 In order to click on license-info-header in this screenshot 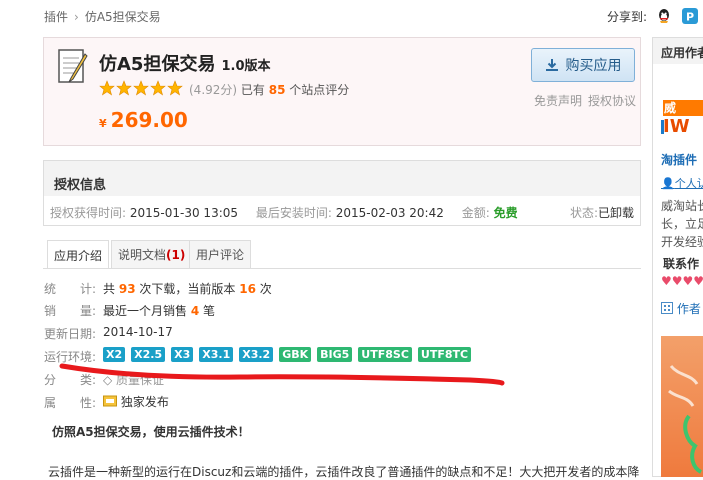, I will do `click(342, 178)`.